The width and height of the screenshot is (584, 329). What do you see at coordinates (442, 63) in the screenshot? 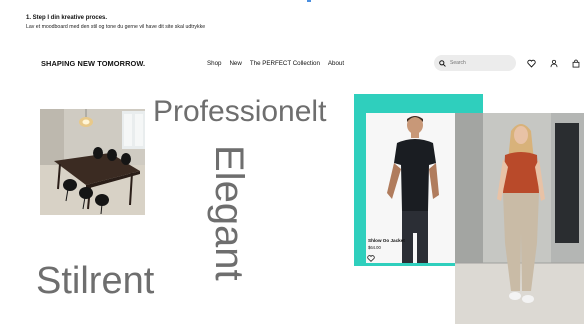
I see `search-icon` at bounding box center [442, 63].